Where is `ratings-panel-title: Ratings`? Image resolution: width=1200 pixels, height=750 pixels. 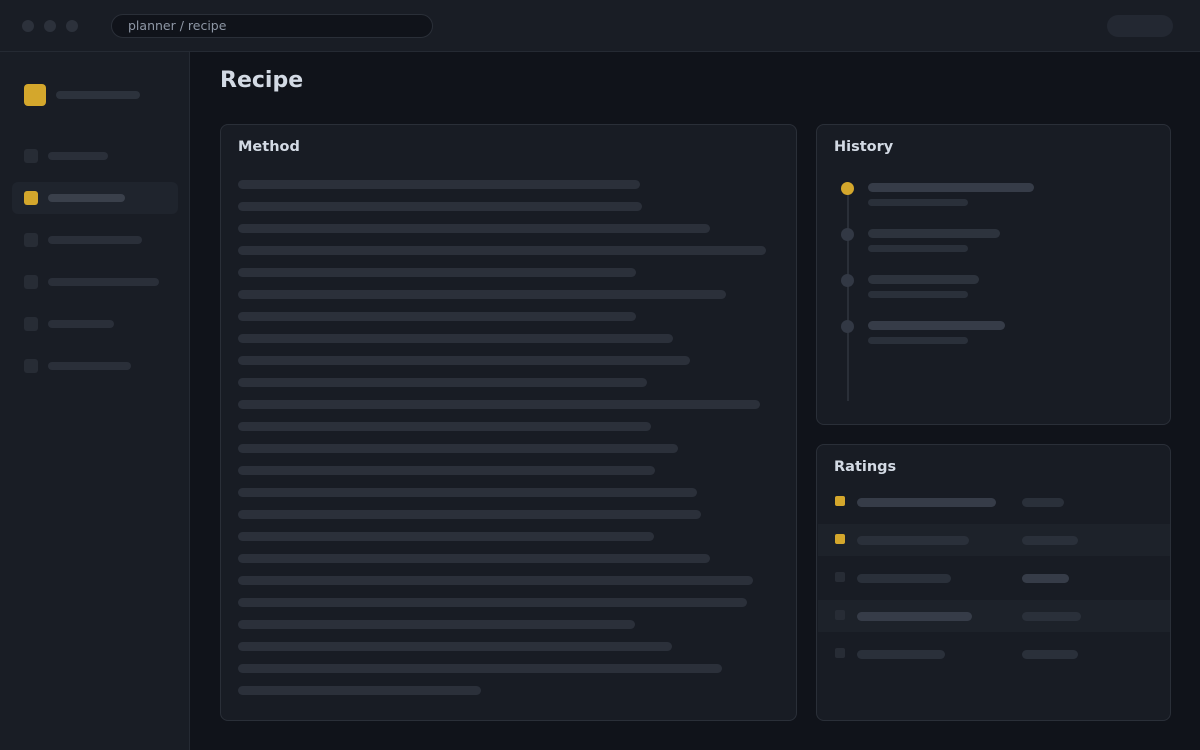 ratings-panel-title: Ratings is located at coordinates (865, 467).